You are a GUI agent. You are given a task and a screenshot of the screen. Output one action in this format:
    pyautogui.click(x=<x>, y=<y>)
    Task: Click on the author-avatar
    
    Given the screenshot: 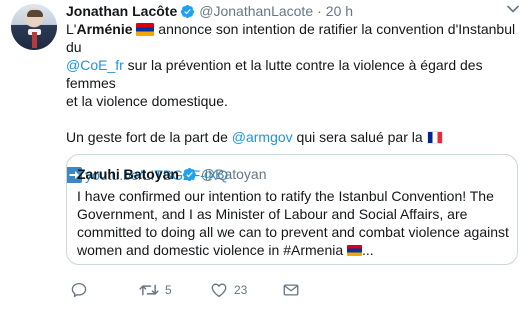 What is the action you would take?
    pyautogui.click(x=34, y=27)
    